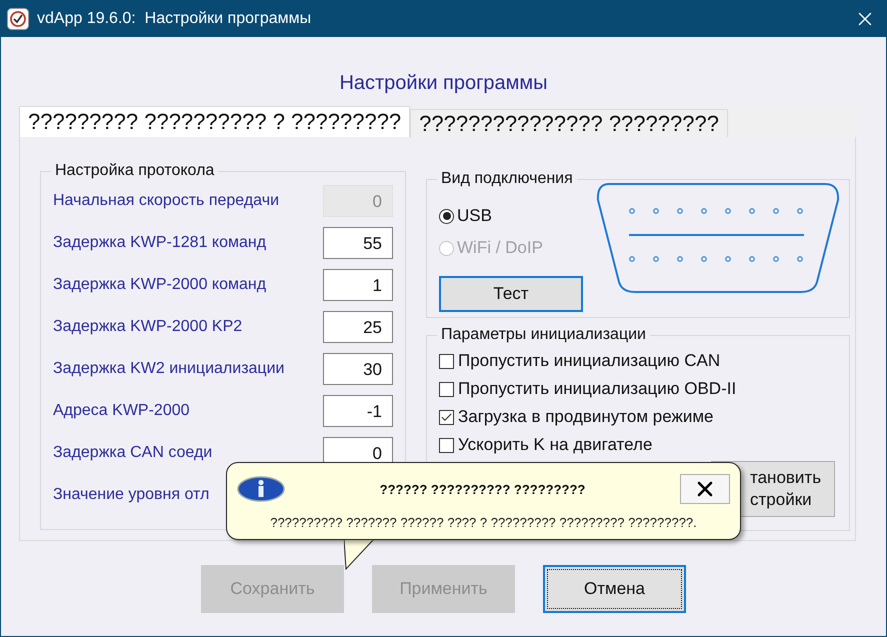 This screenshot has height=637, width=887. Describe the element at coordinates (131, 495) in the screenshot. I see `field-label: Значение уровня отл` at that location.